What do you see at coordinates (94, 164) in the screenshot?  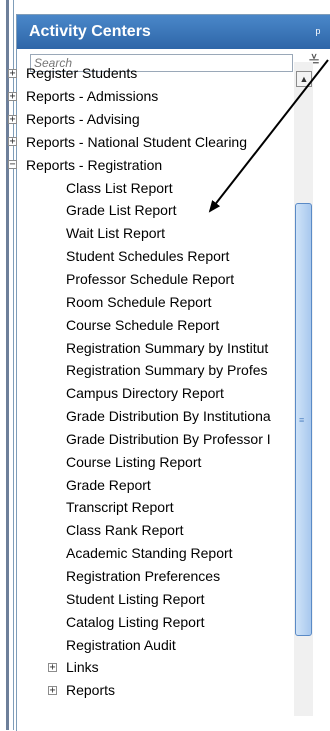 I see `tree-item-label: Reports - Registration` at bounding box center [94, 164].